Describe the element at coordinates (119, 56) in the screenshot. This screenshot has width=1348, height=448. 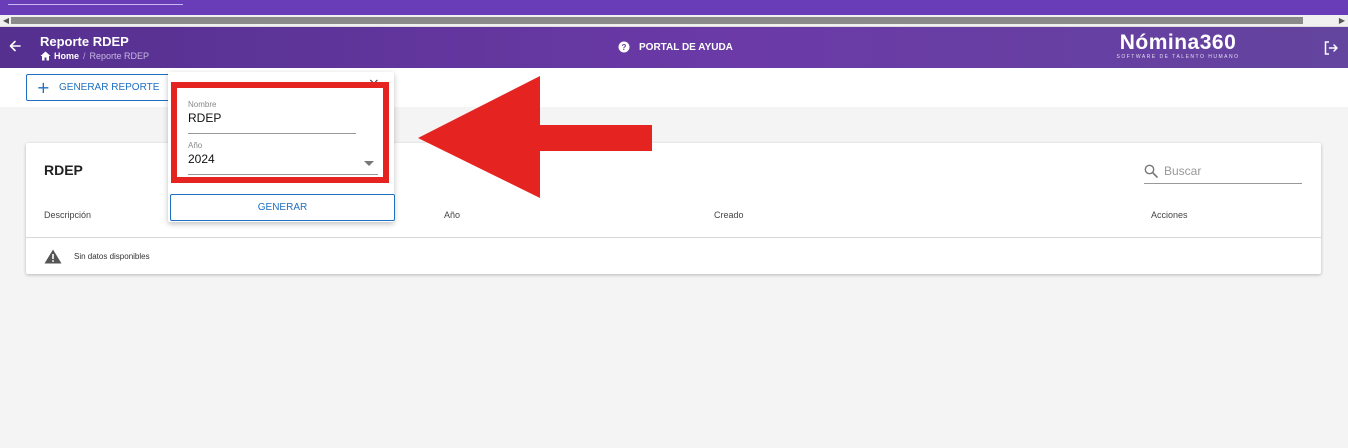
I see `breadcrumb-current: Reporte RDEP` at that location.